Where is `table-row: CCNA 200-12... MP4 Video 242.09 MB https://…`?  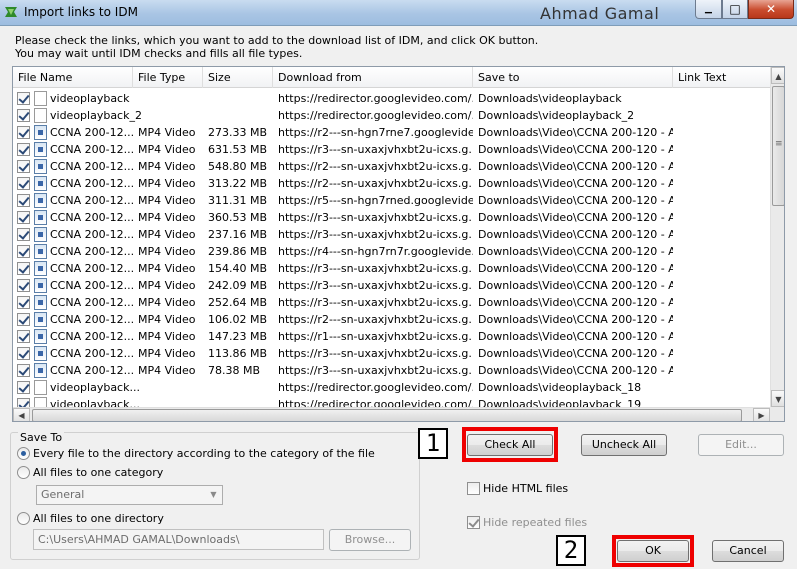 table-row: CCNA 200-12... MP4 Video 242.09 MB https://… is located at coordinates (391, 285).